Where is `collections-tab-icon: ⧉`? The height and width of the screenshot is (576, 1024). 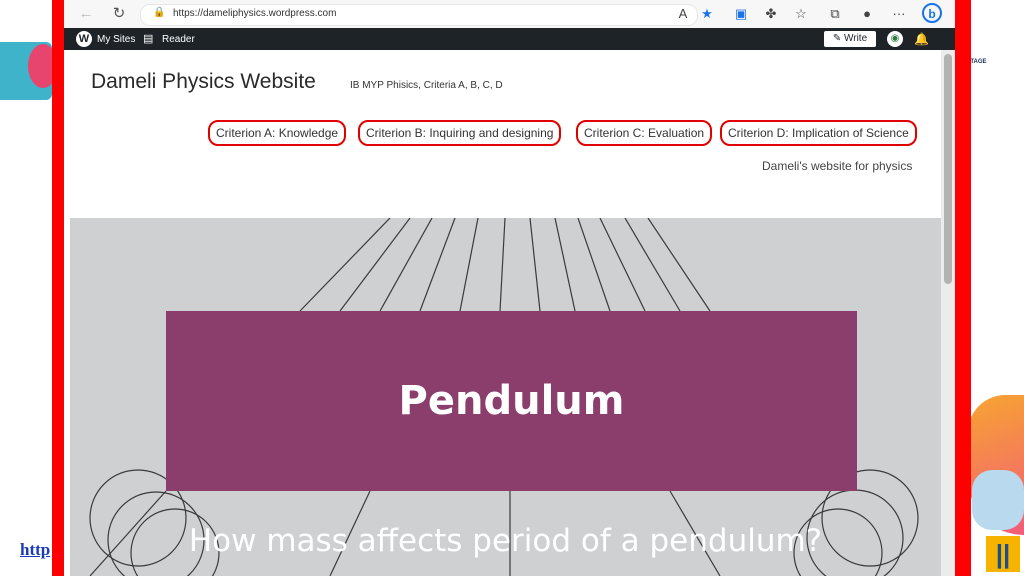
collections-tab-icon: ⧉ is located at coordinates (835, 14).